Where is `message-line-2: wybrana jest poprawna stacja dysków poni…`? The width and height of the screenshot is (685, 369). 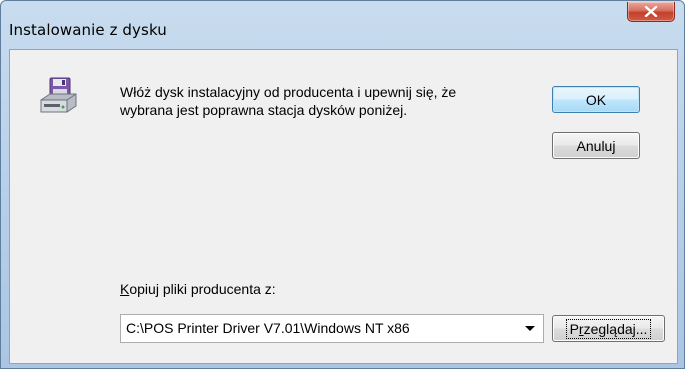 message-line-2: wybrana jest poprawna stacja dysków poni… is located at coordinates (264, 110).